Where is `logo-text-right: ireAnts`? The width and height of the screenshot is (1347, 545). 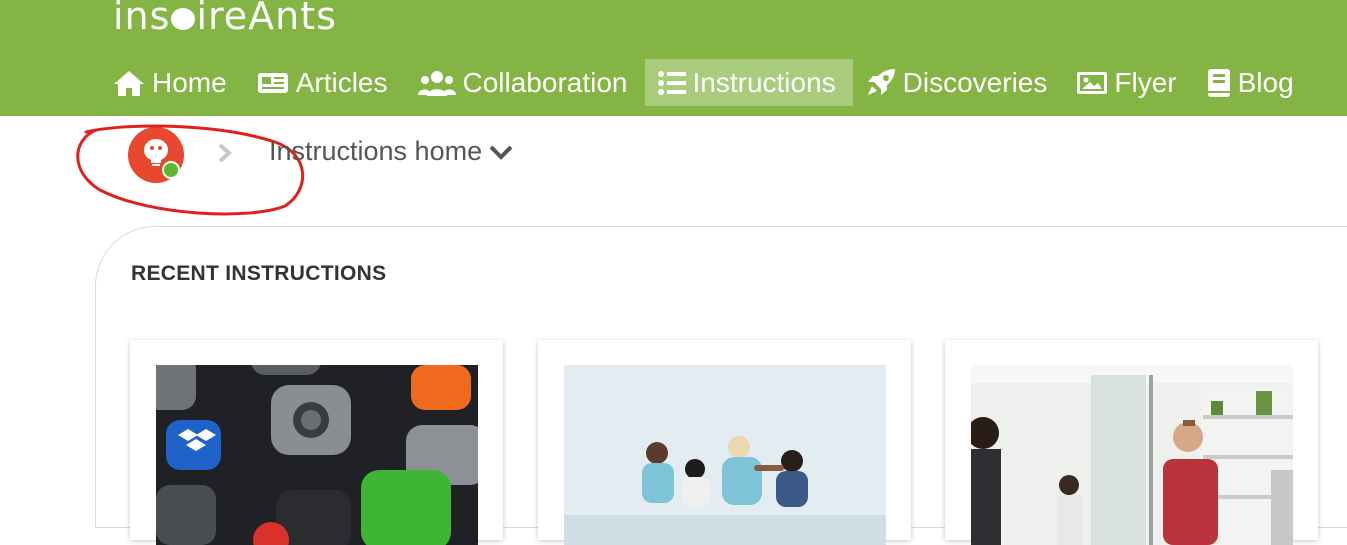 logo-text-right: ireAnts is located at coordinates (266, 19).